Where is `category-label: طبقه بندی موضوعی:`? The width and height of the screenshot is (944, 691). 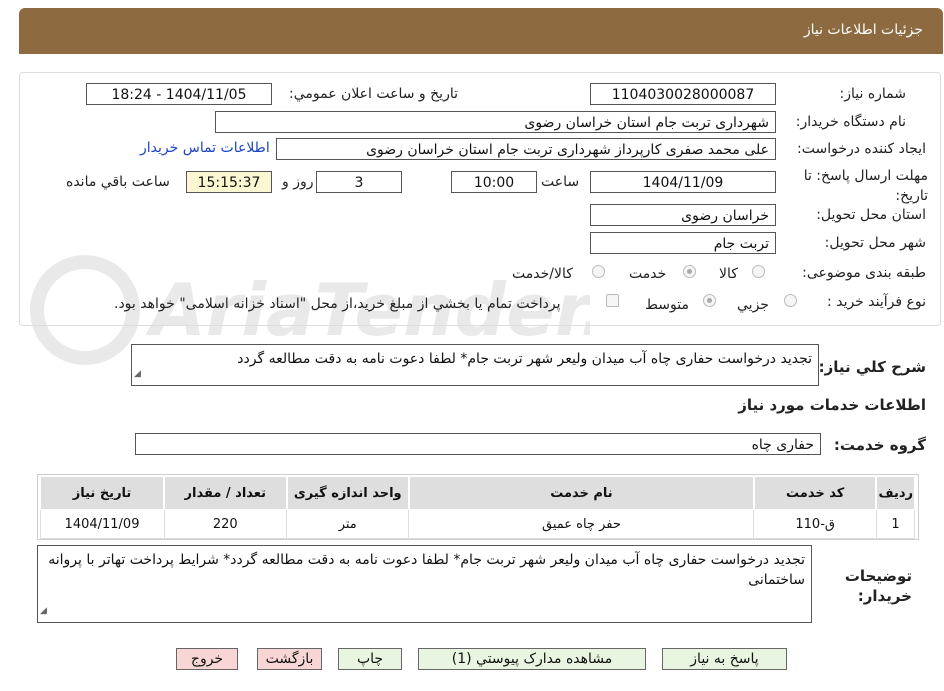 category-label: طبقه بندی موضوعی: is located at coordinates (864, 273).